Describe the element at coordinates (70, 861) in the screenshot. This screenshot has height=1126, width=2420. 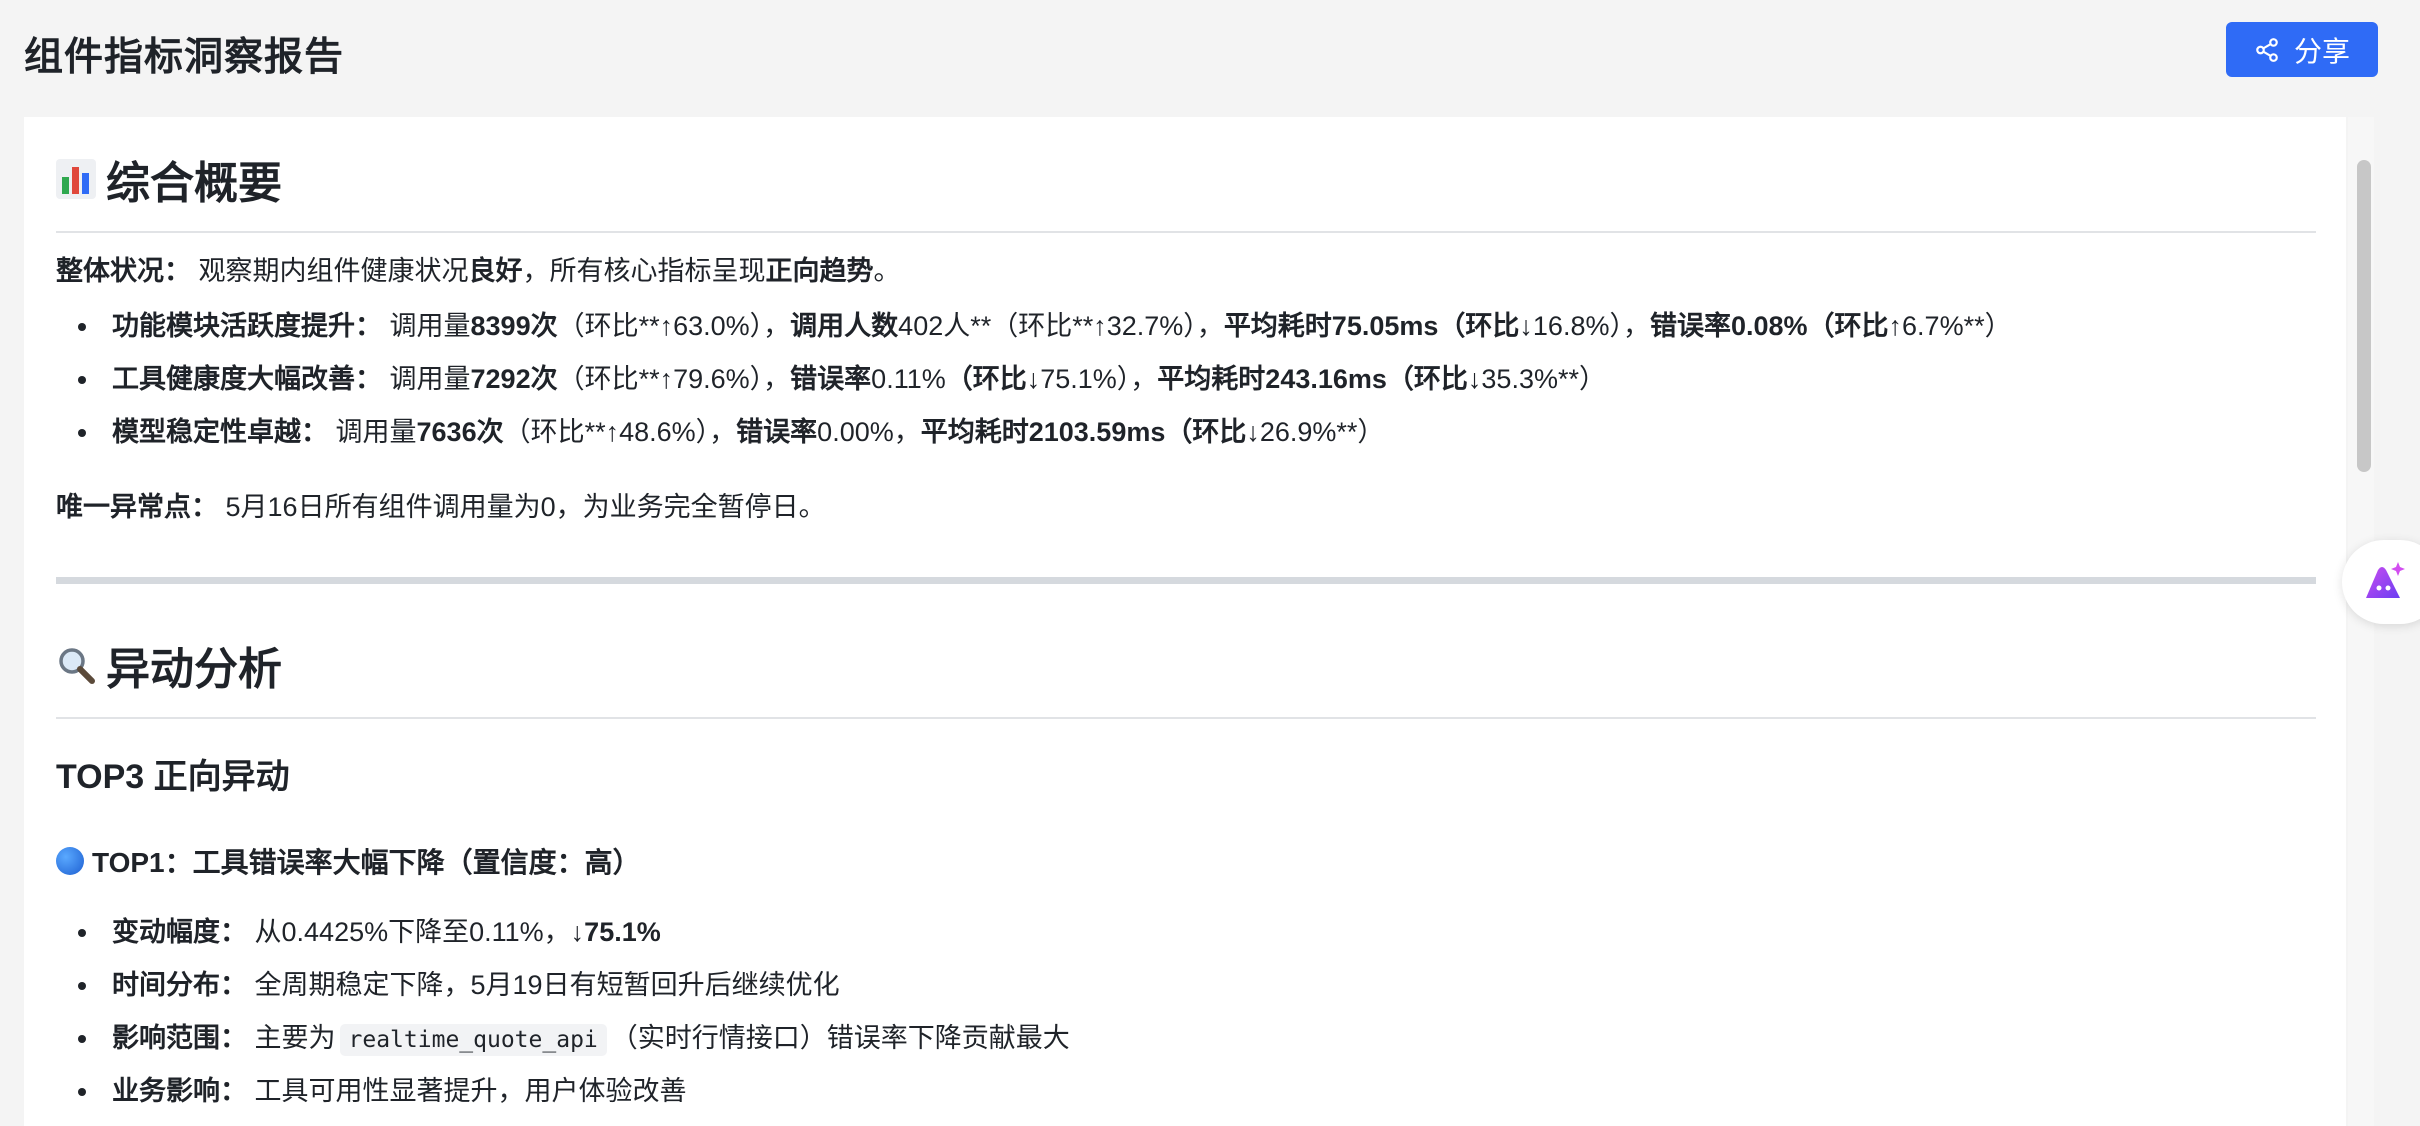
I see `blue-circle-icon` at that location.